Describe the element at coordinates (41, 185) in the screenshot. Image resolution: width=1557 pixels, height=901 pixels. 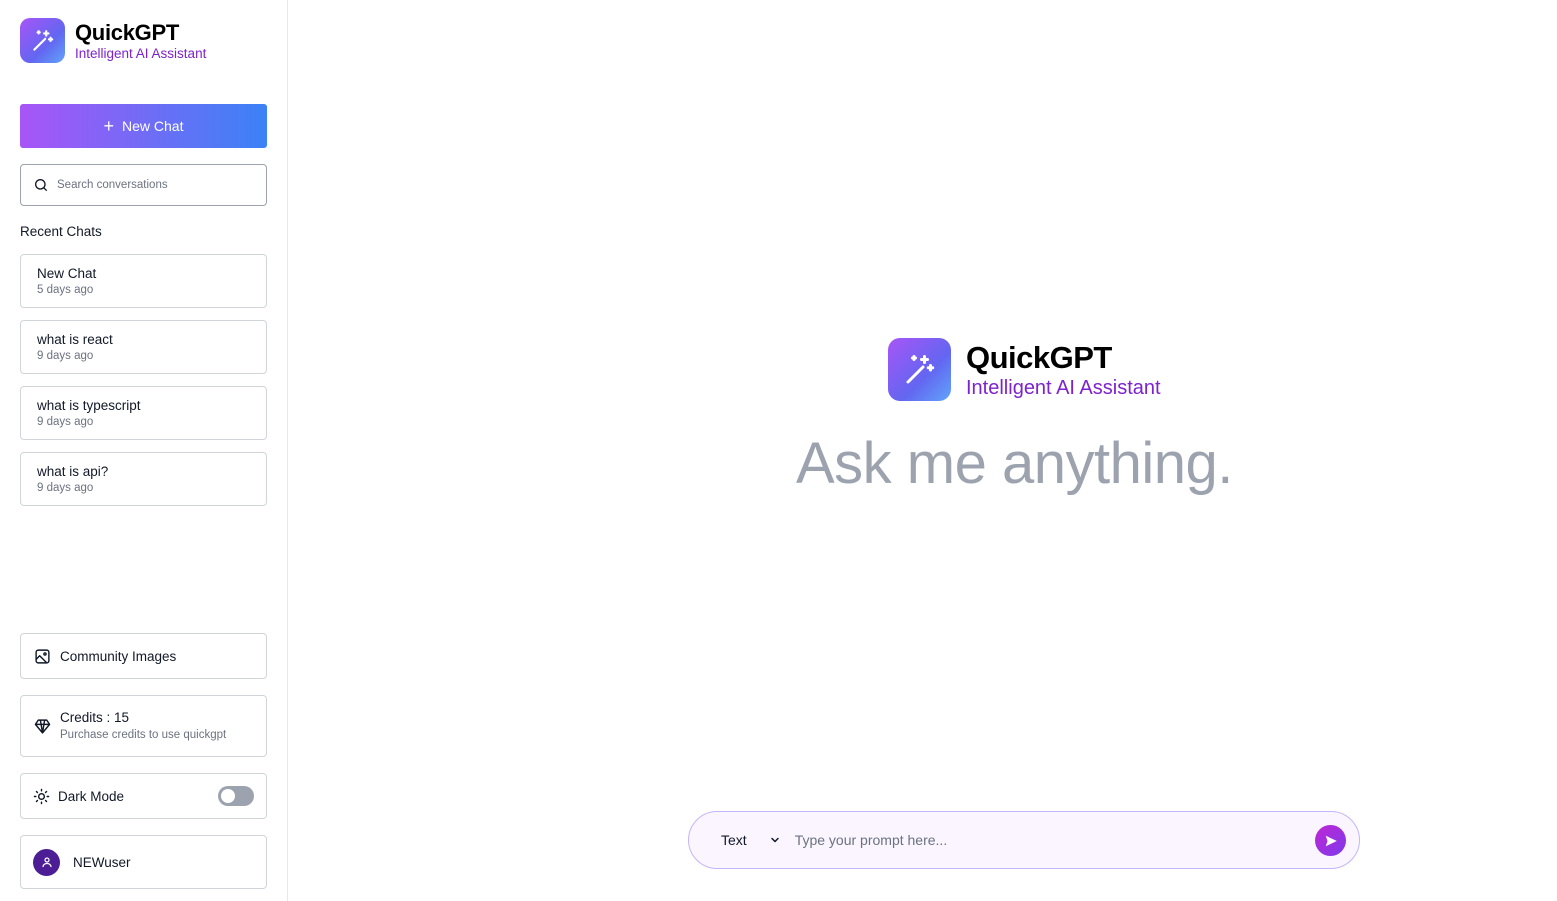
I see `search-icon` at that location.